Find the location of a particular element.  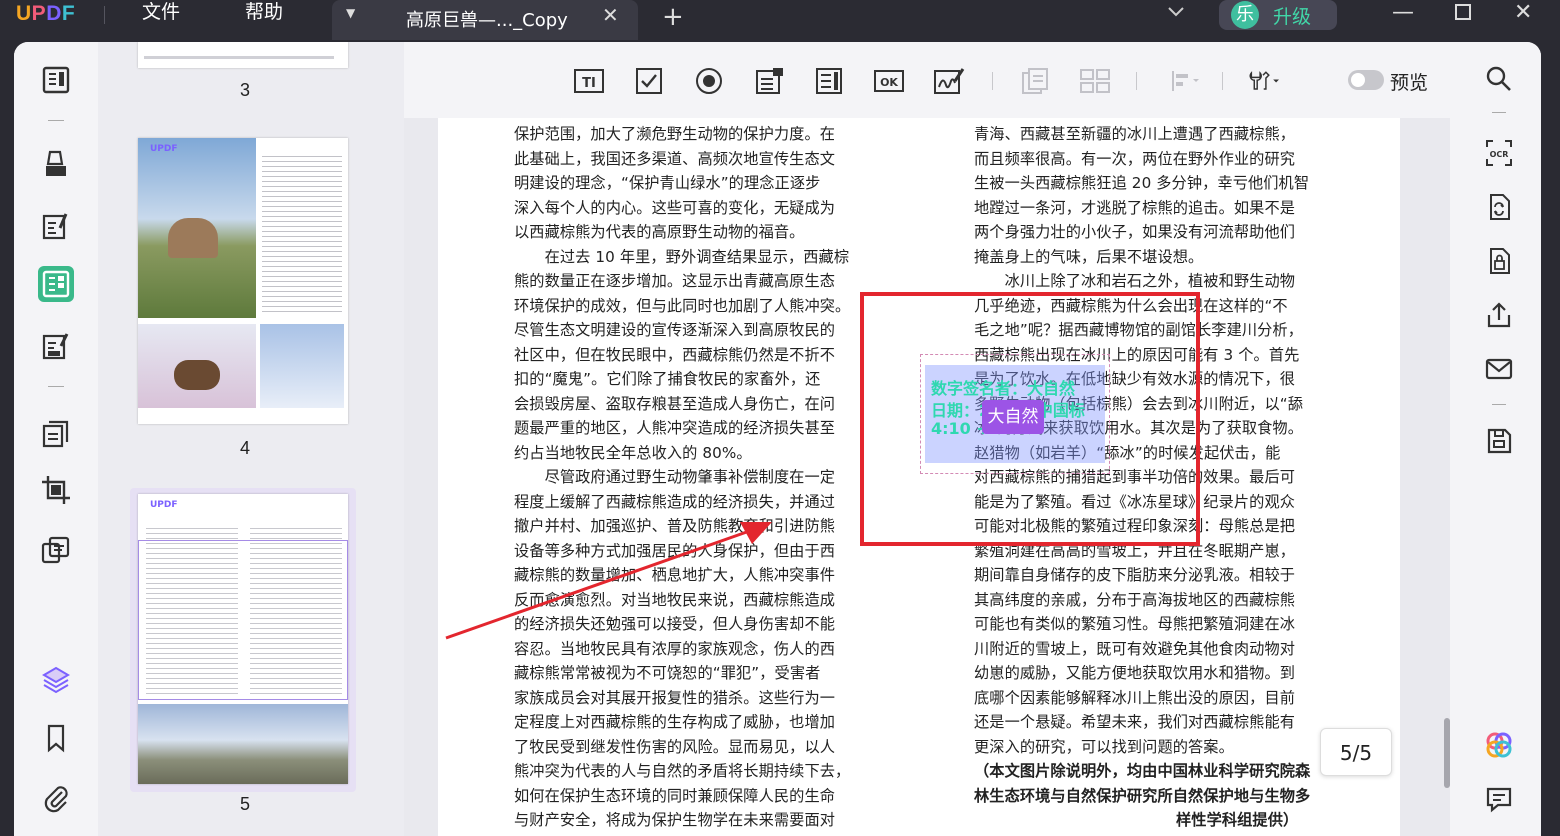

comment-icon is located at coordinates (1499, 799).